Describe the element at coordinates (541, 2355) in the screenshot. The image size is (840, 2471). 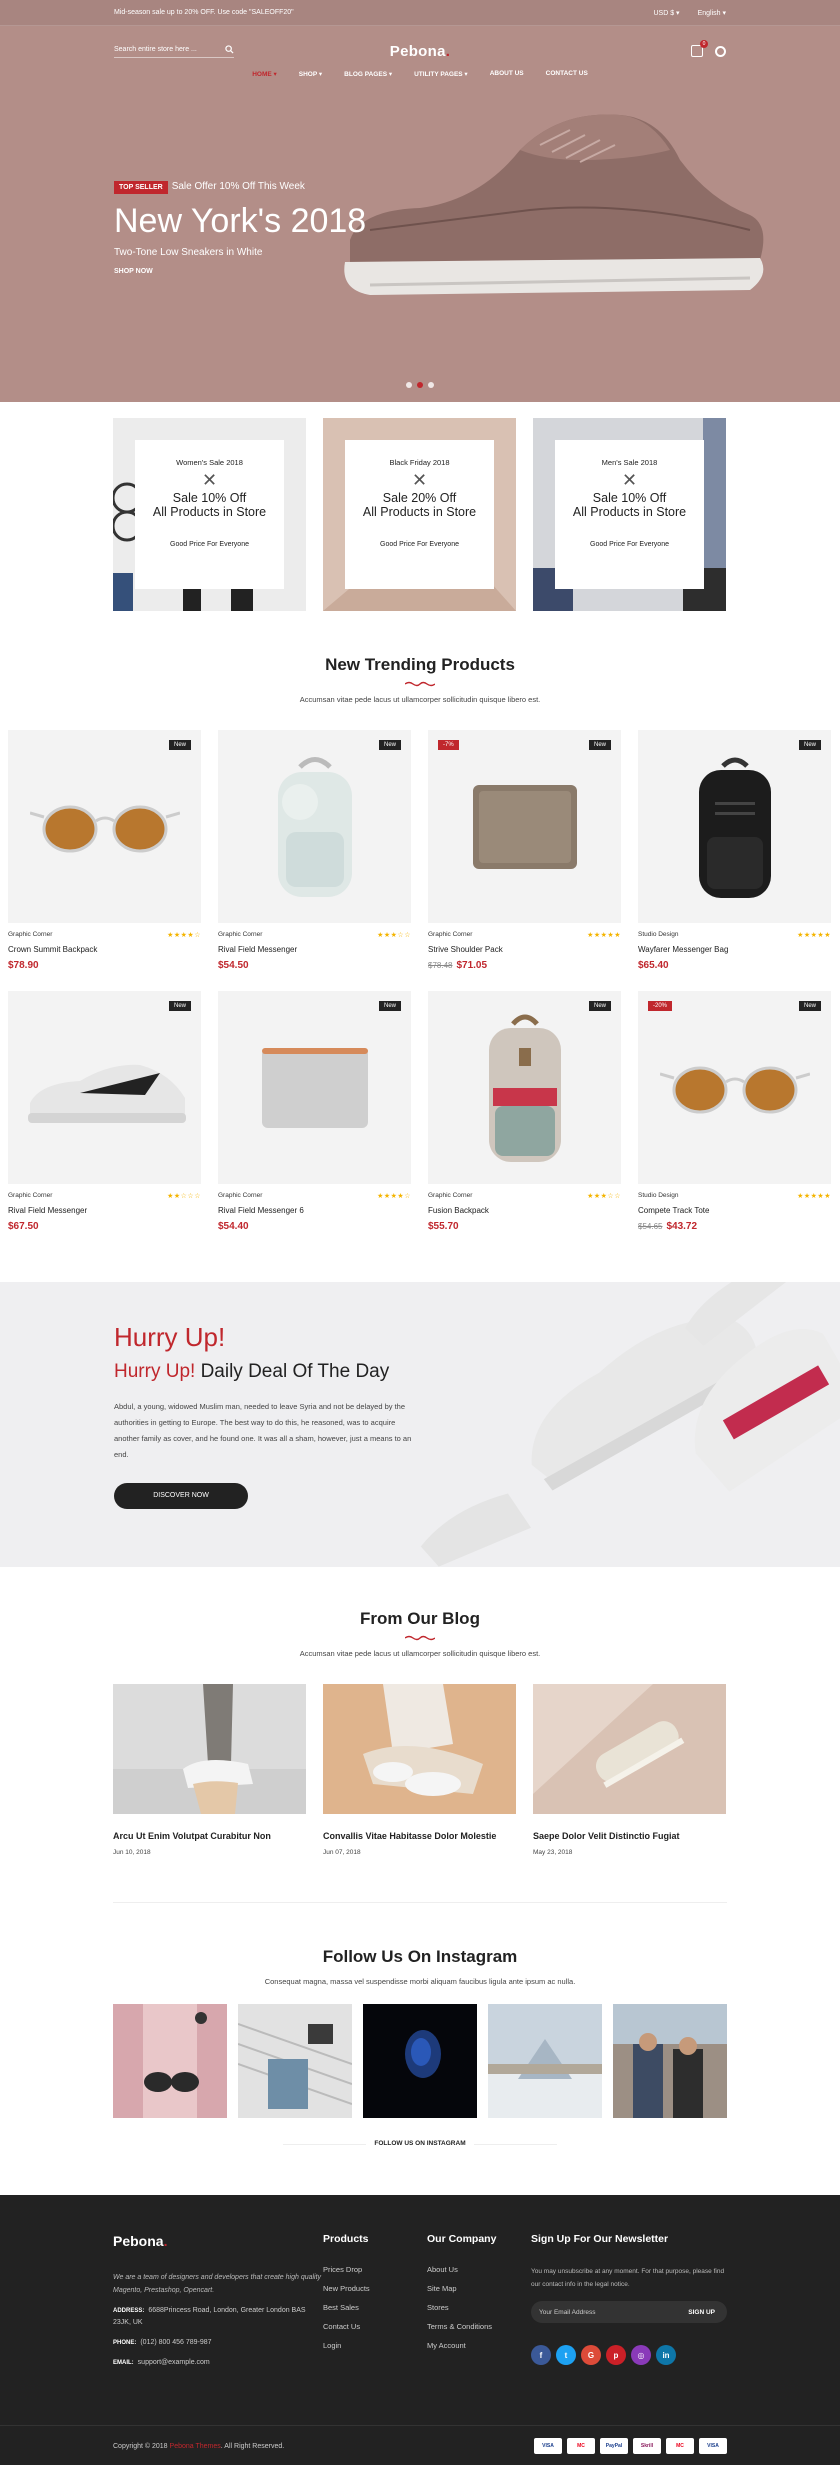
I see `facebook-icon: f` at that location.